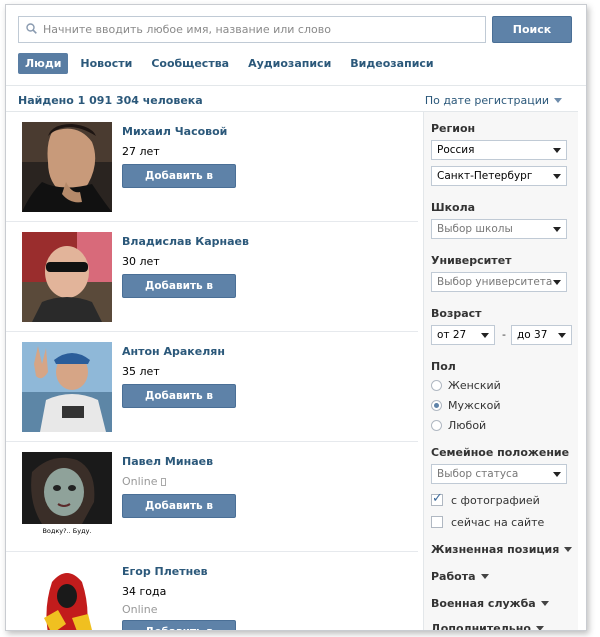  What do you see at coordinates (167, 461) in the screenshot?
I see `person-name: Павел Минаев` at bounding box center [167, 461].